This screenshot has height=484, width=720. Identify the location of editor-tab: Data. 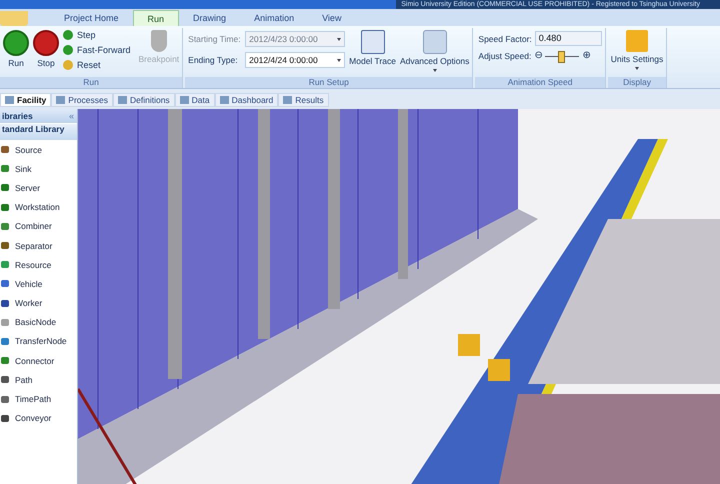
(194, 100).